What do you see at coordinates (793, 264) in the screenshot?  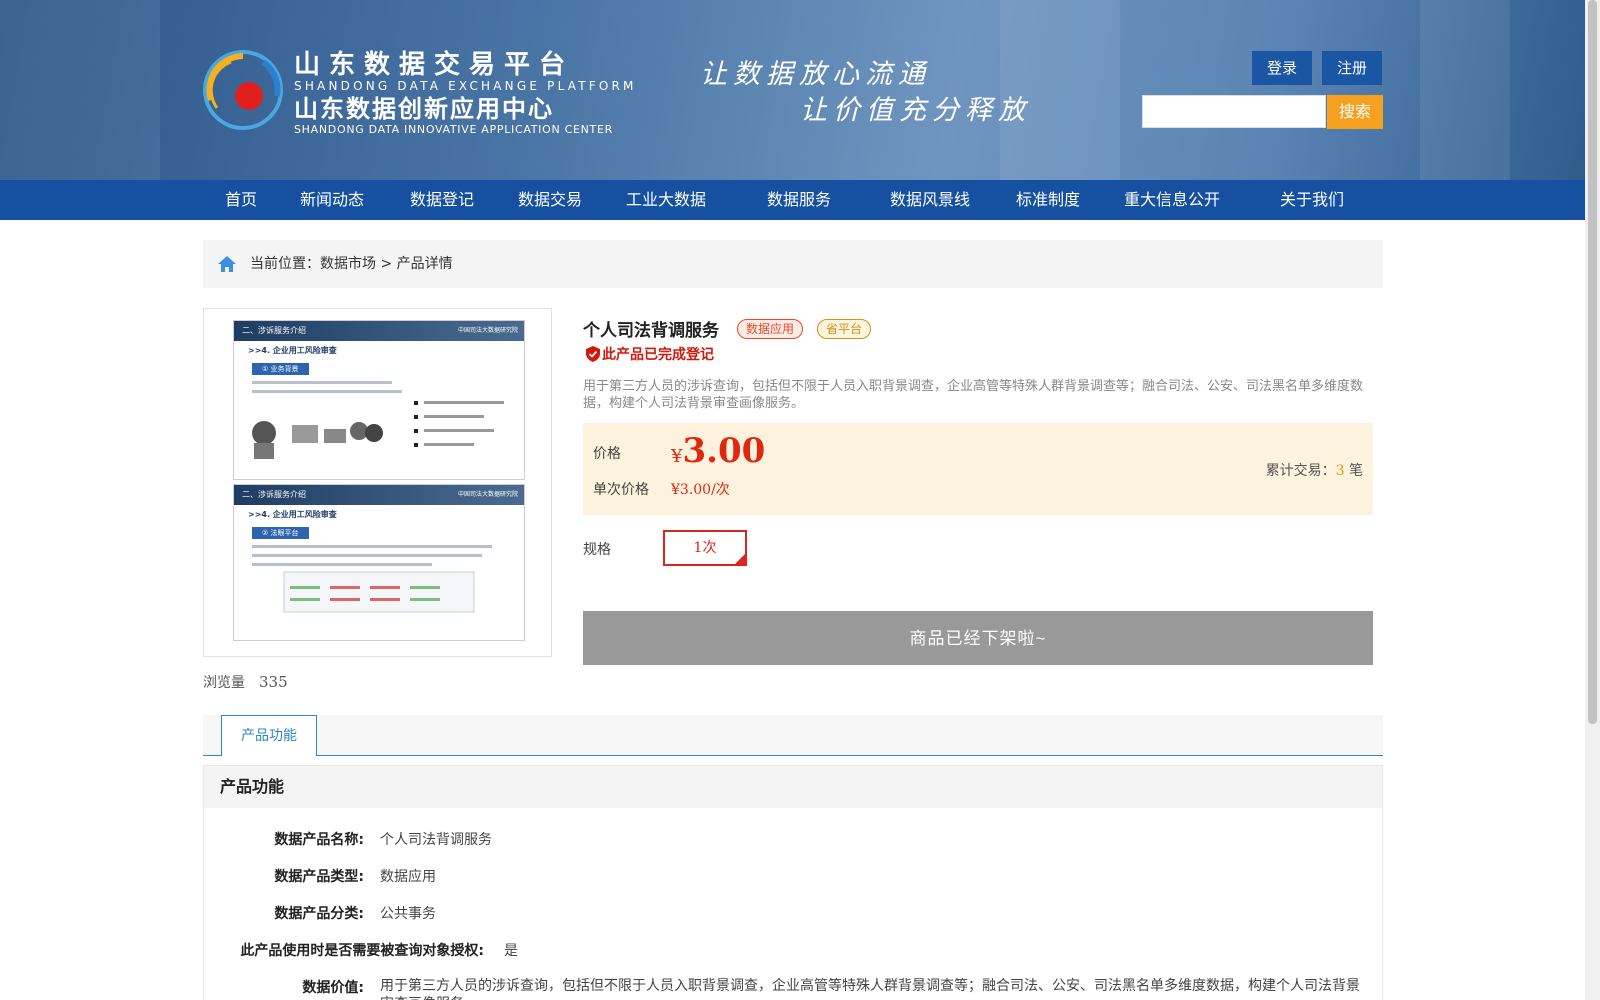 I see `breadcrumb: 当前位置：数据市场 > 产品详情` at bounding box center [793, 264].